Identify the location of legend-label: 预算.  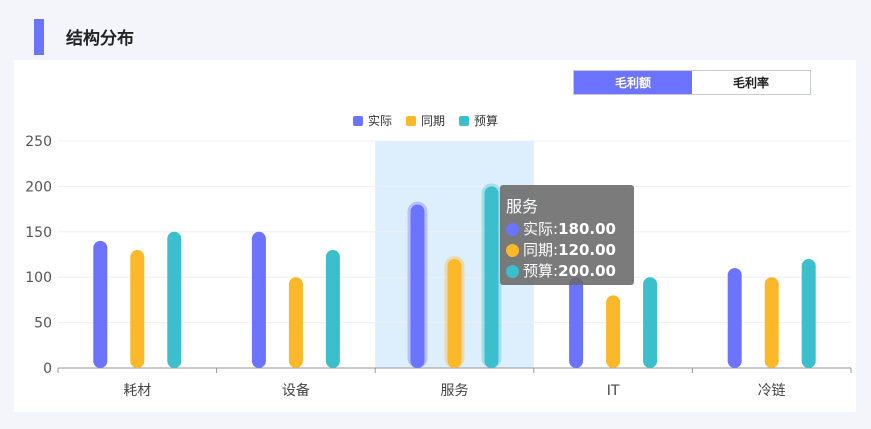
(486, 121).